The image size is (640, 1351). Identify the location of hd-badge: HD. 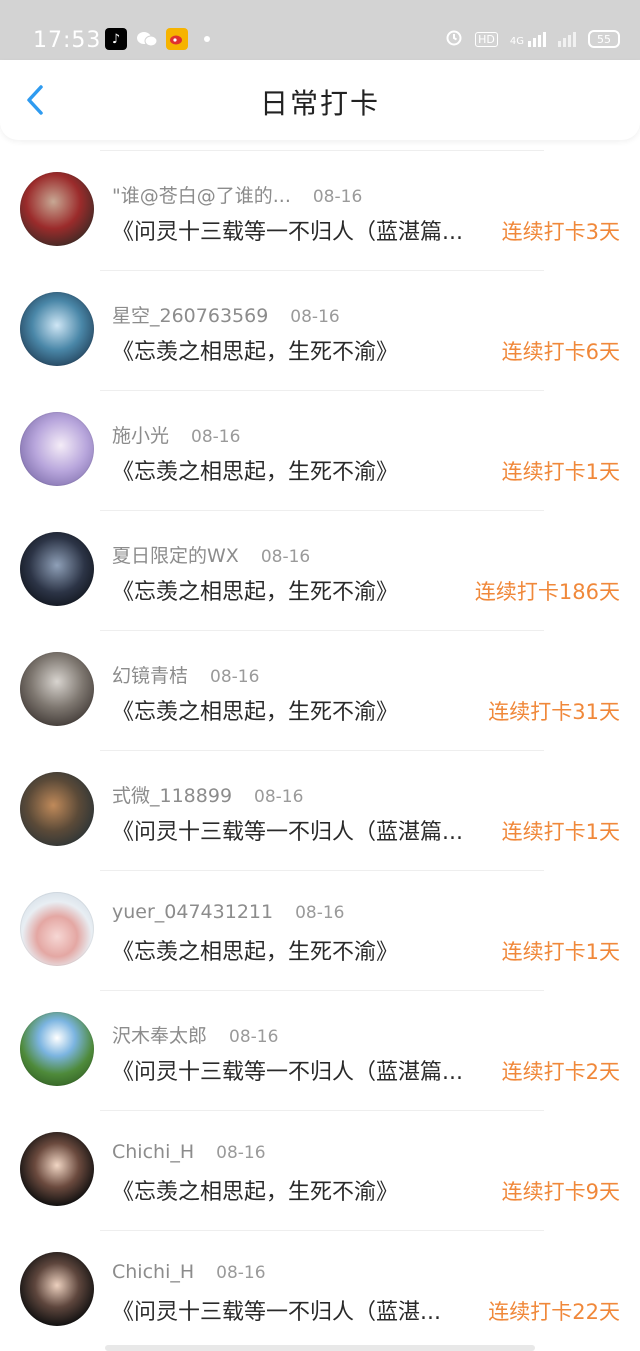
(486, 39).